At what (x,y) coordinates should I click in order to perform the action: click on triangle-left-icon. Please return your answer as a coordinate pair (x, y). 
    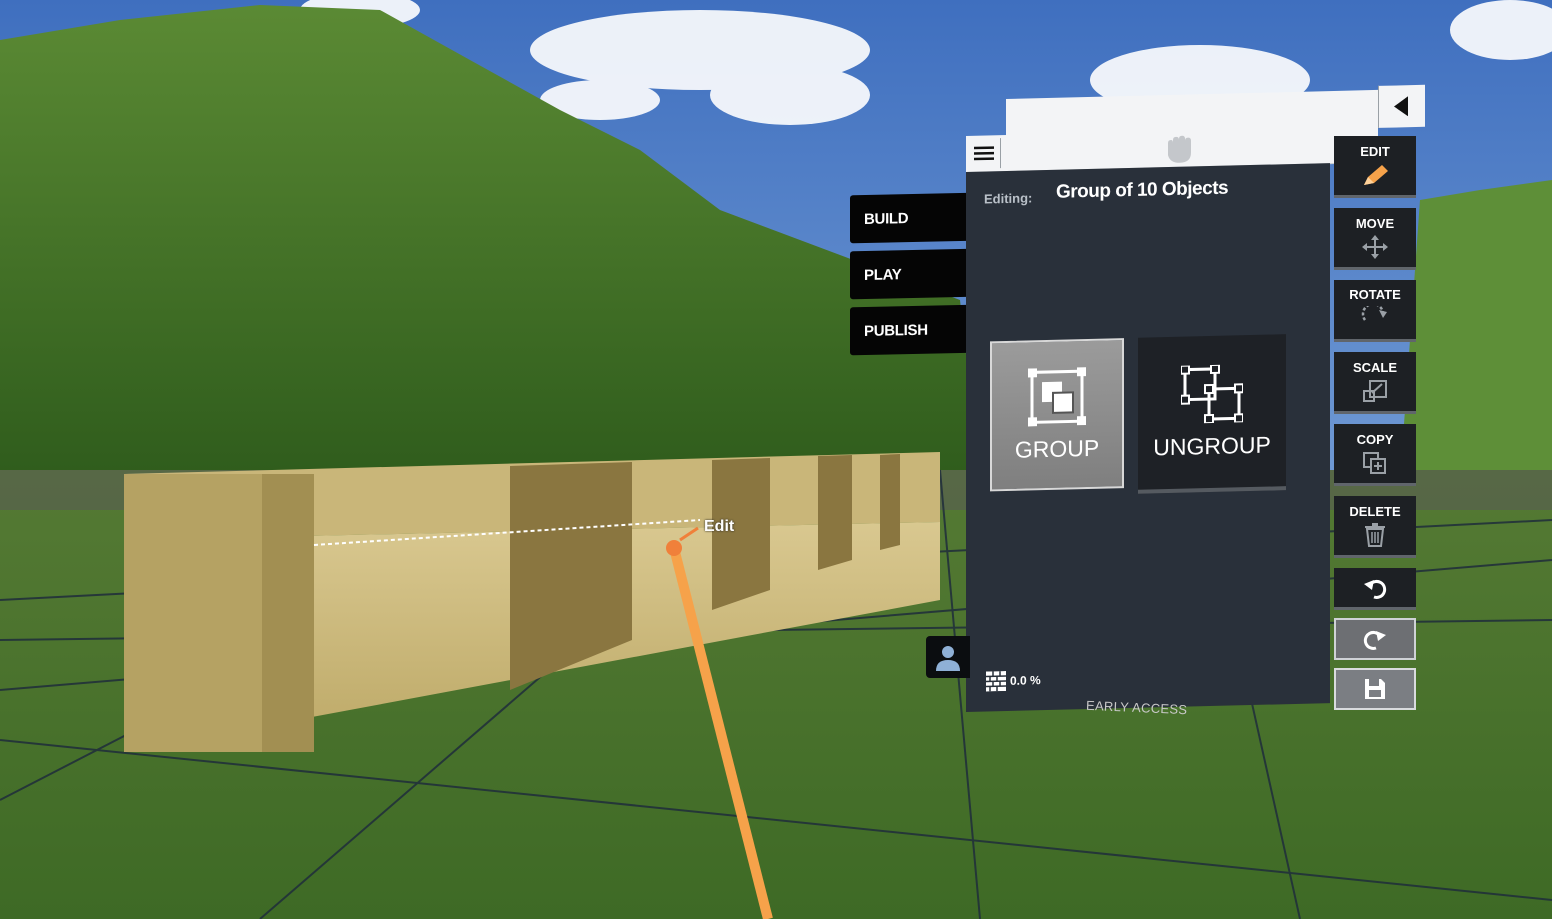
    Looking at the image, I should click on (1401, 106).